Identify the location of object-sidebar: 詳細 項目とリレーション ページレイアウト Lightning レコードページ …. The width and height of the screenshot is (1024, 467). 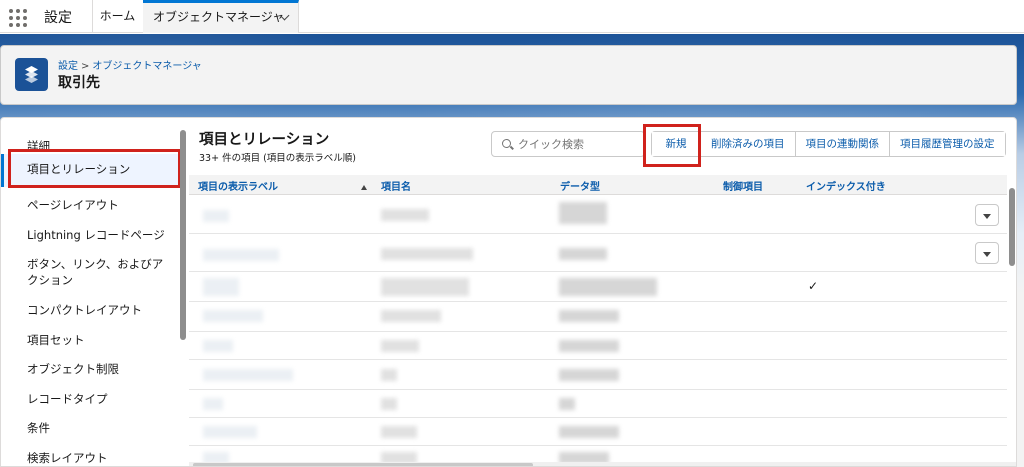
(95, 292).